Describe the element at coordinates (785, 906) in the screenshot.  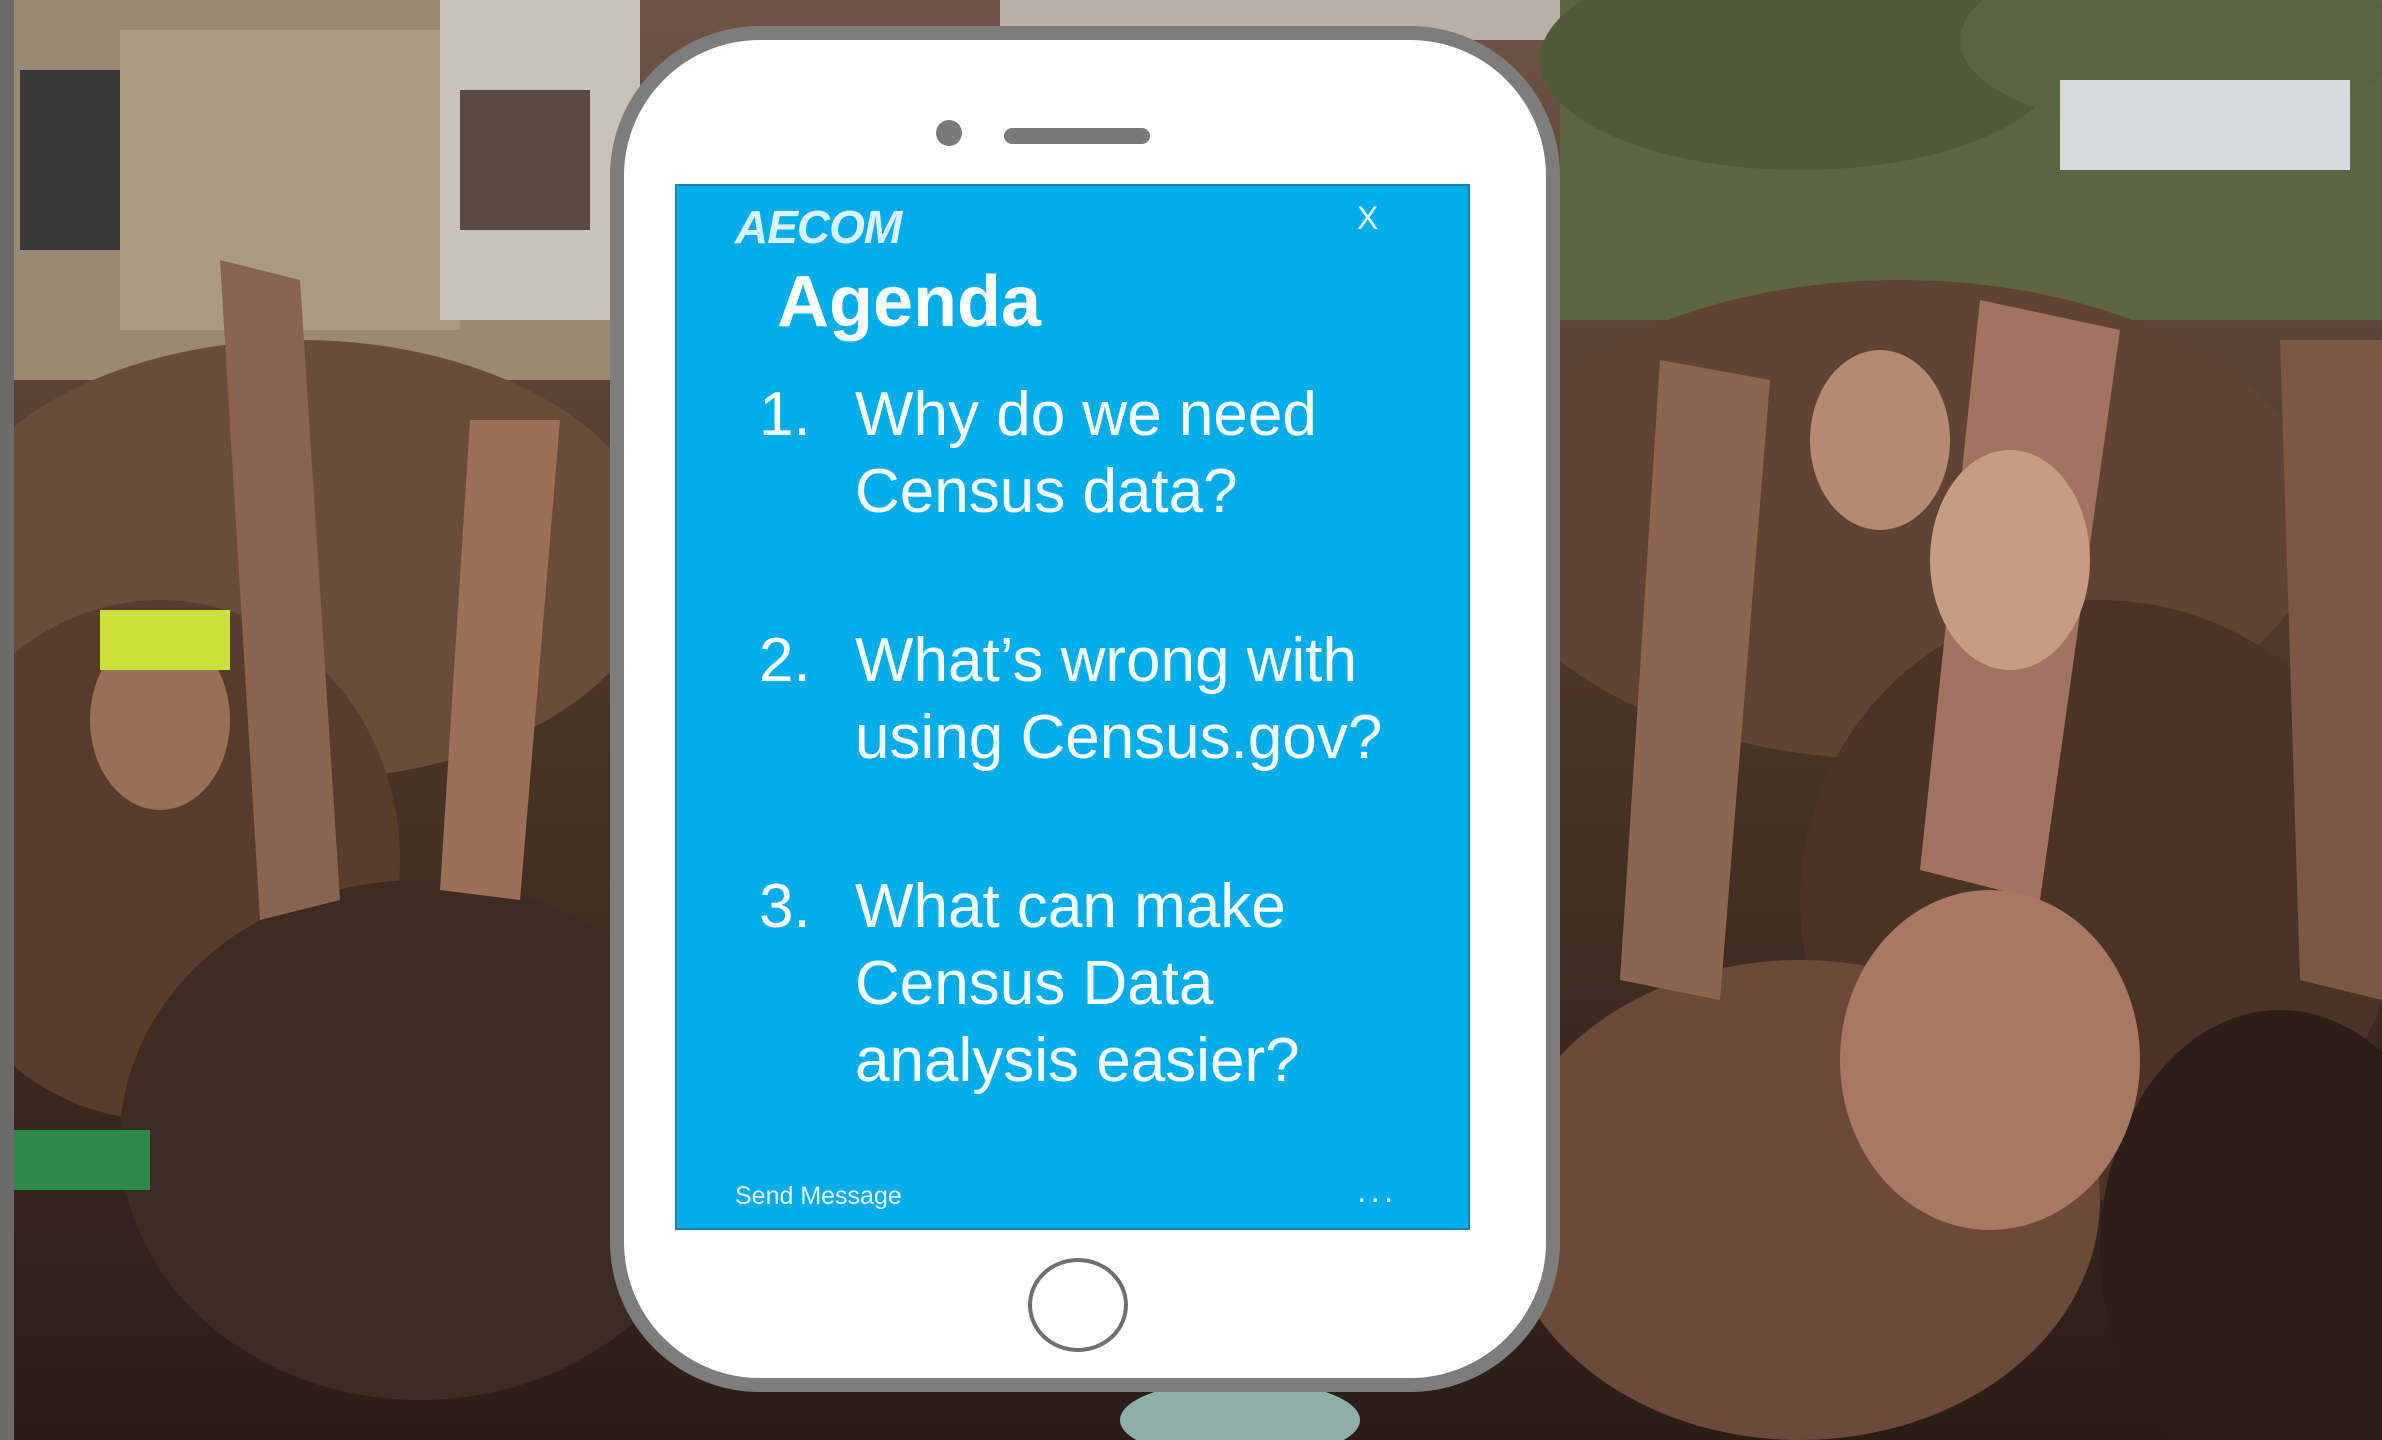
I see `agenda-item-number: 3.` at that location.